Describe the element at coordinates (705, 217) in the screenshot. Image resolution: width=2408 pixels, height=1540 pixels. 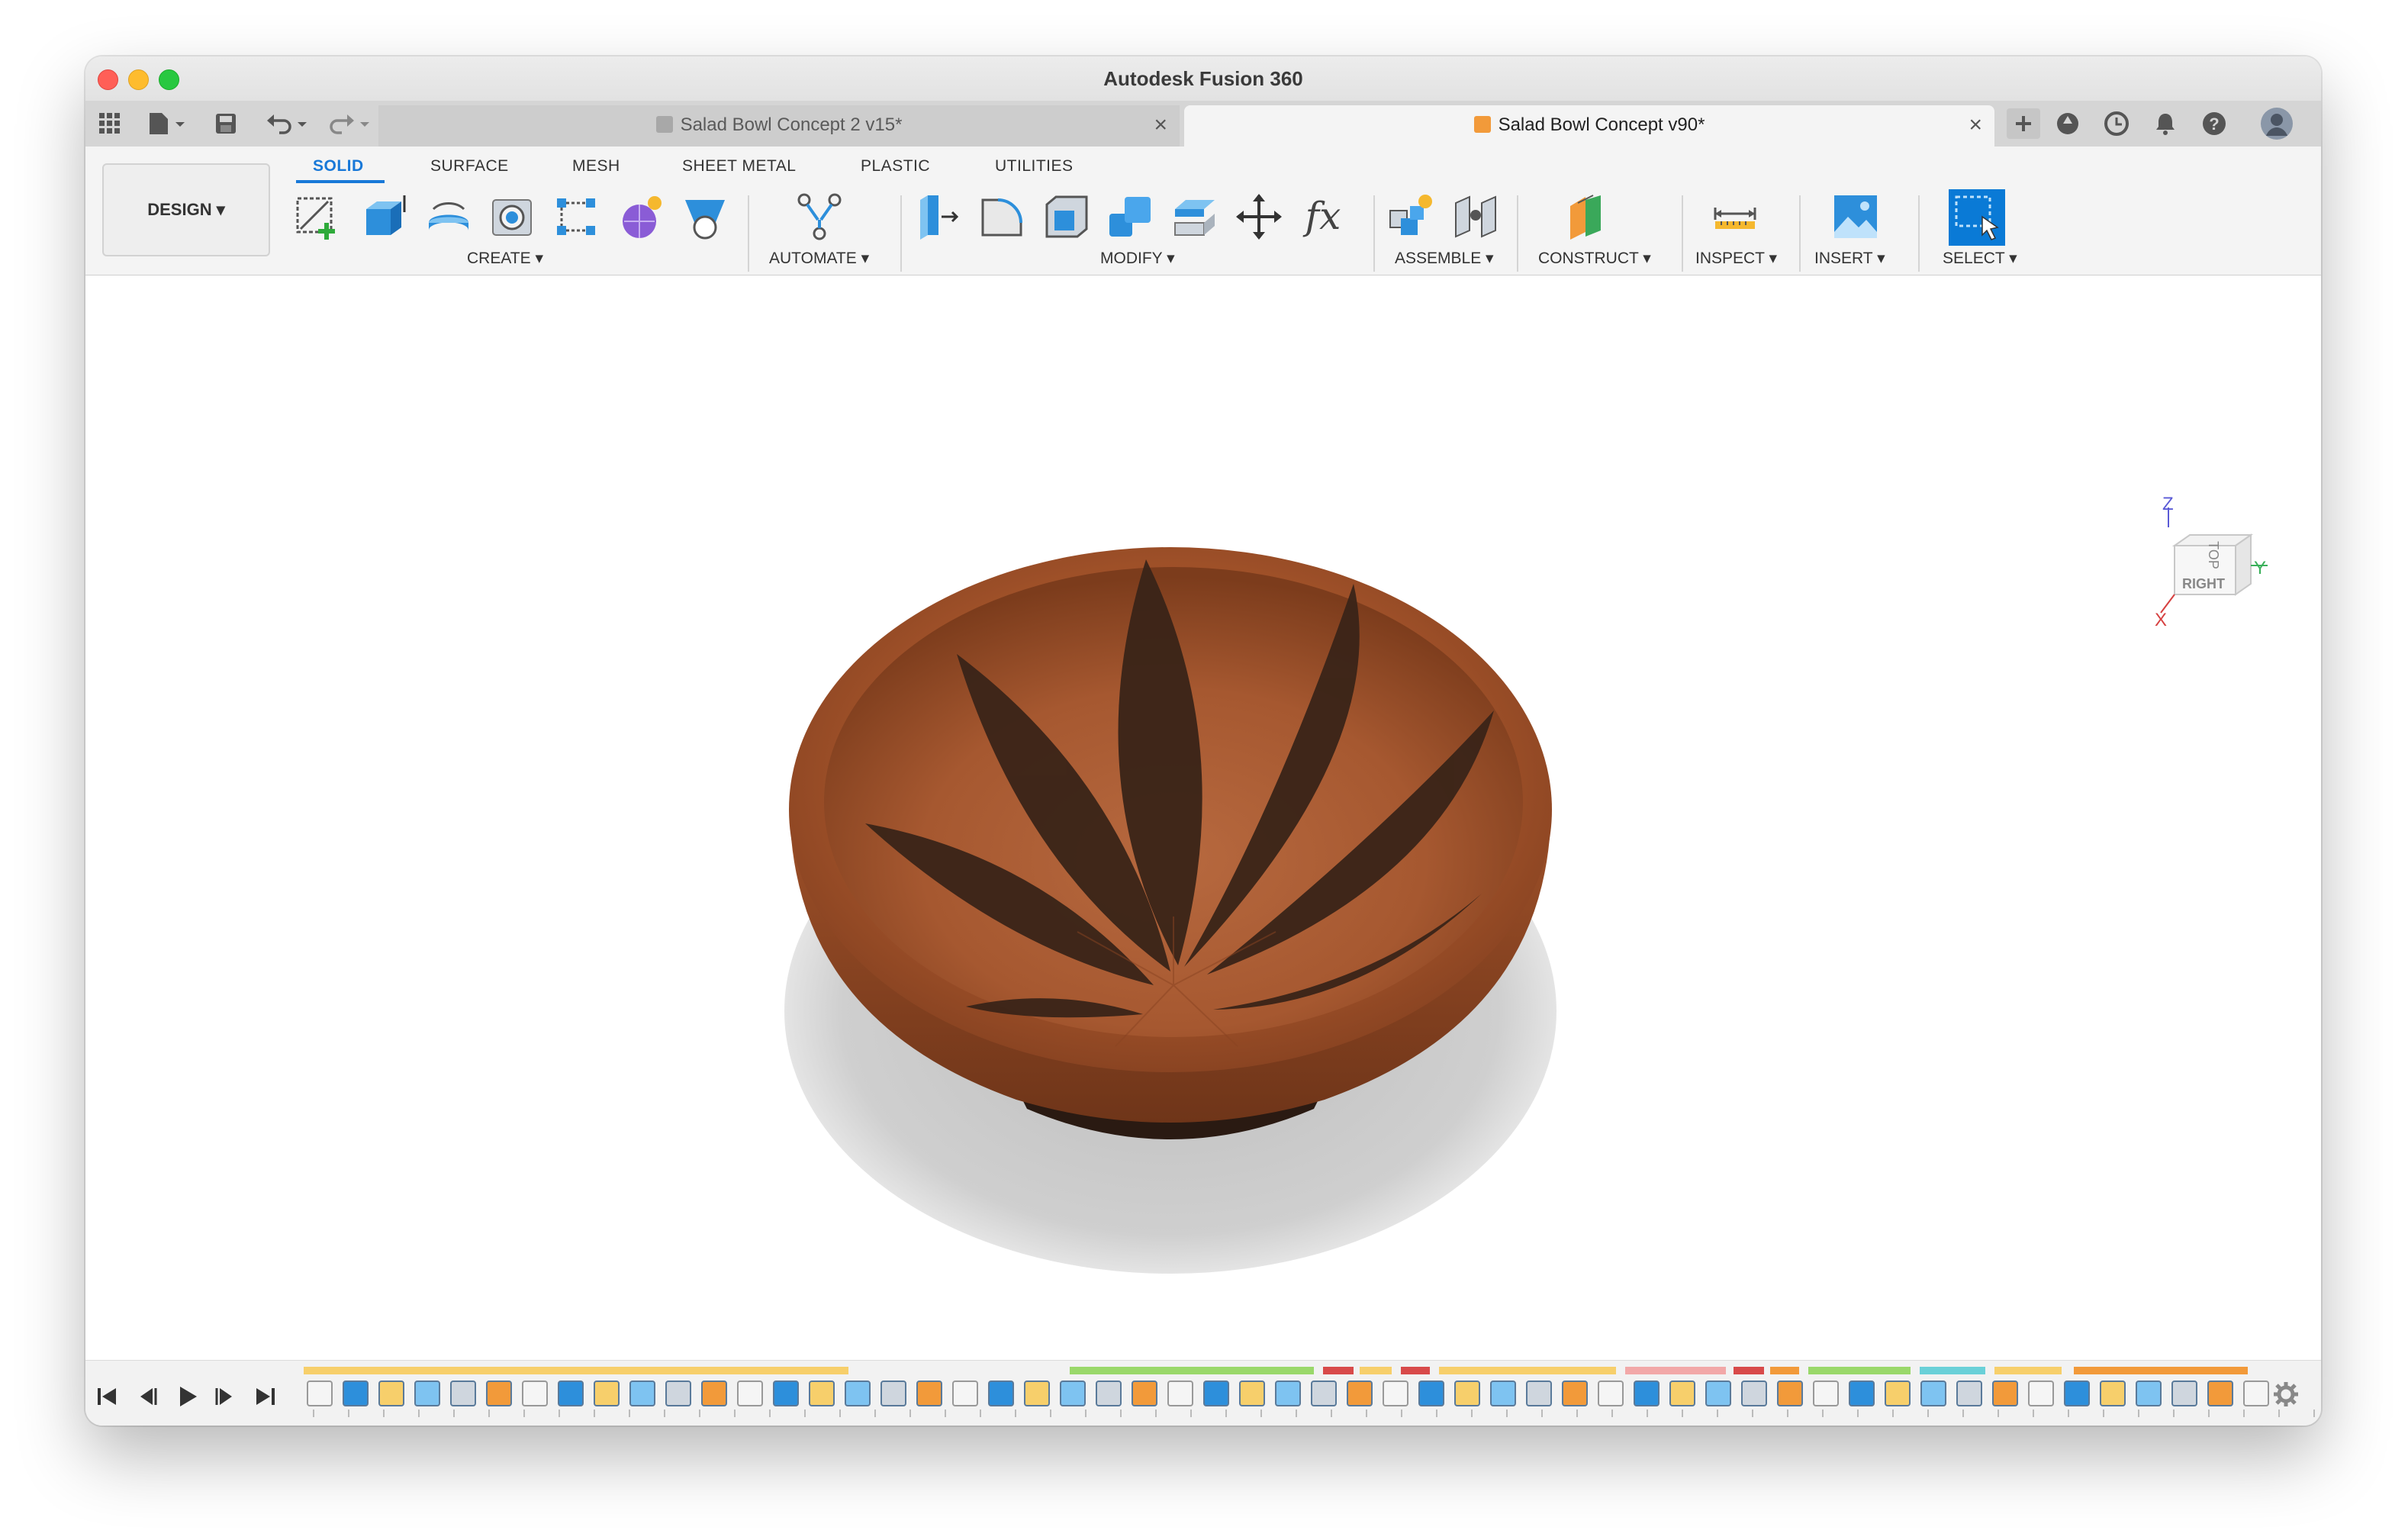
I see `loft-icon` at that location.